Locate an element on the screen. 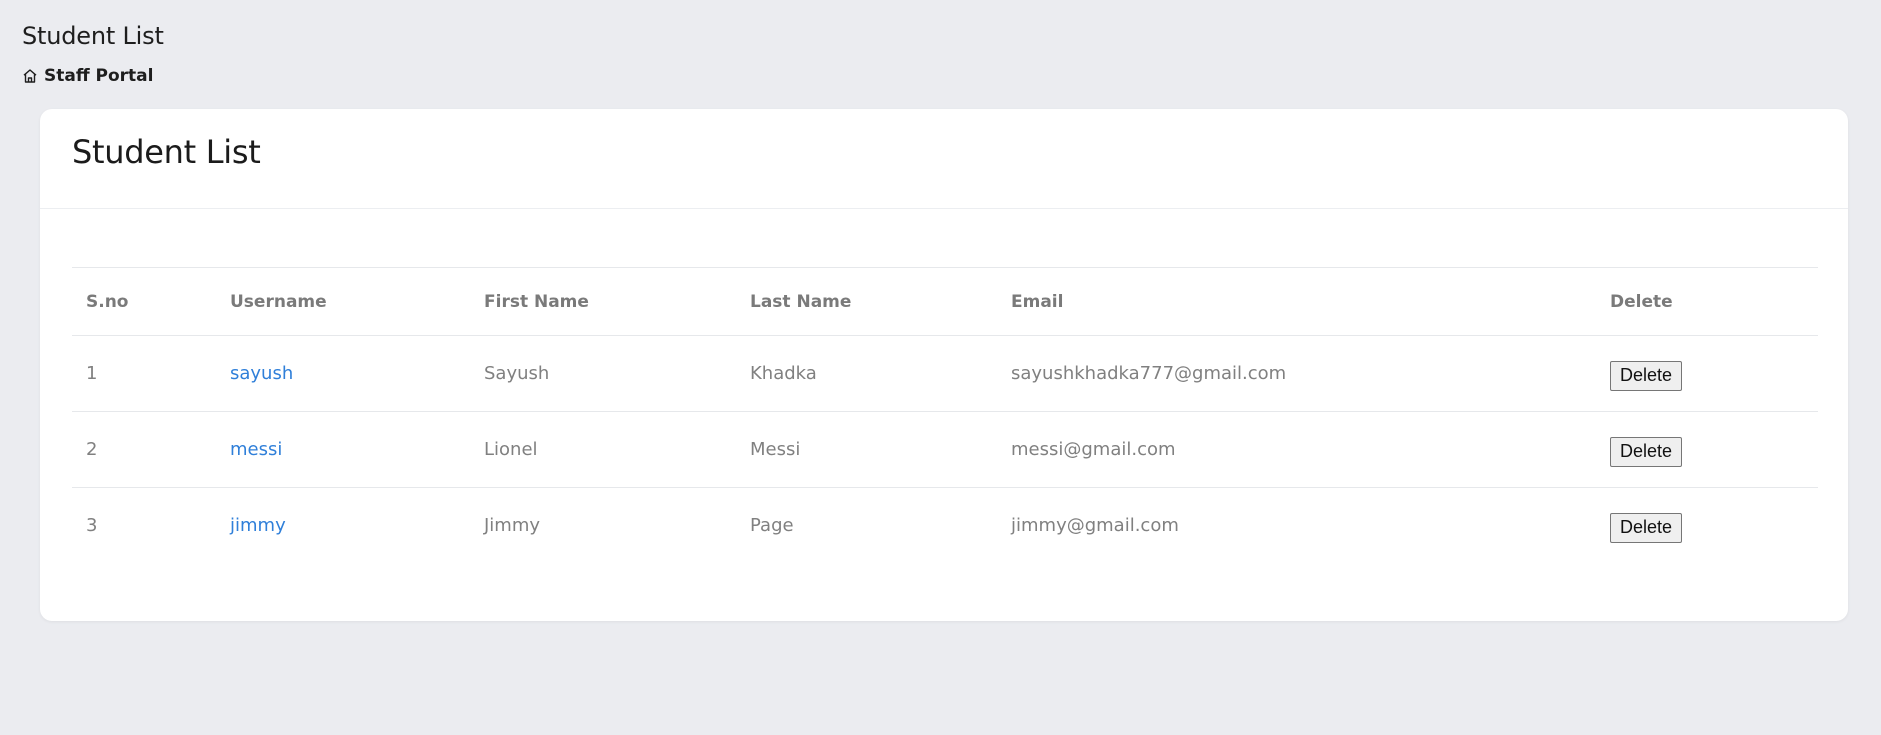 The width and height of the screenshot is (1881, 735). cell-sno: 1 is located at coordinates (92, 373).